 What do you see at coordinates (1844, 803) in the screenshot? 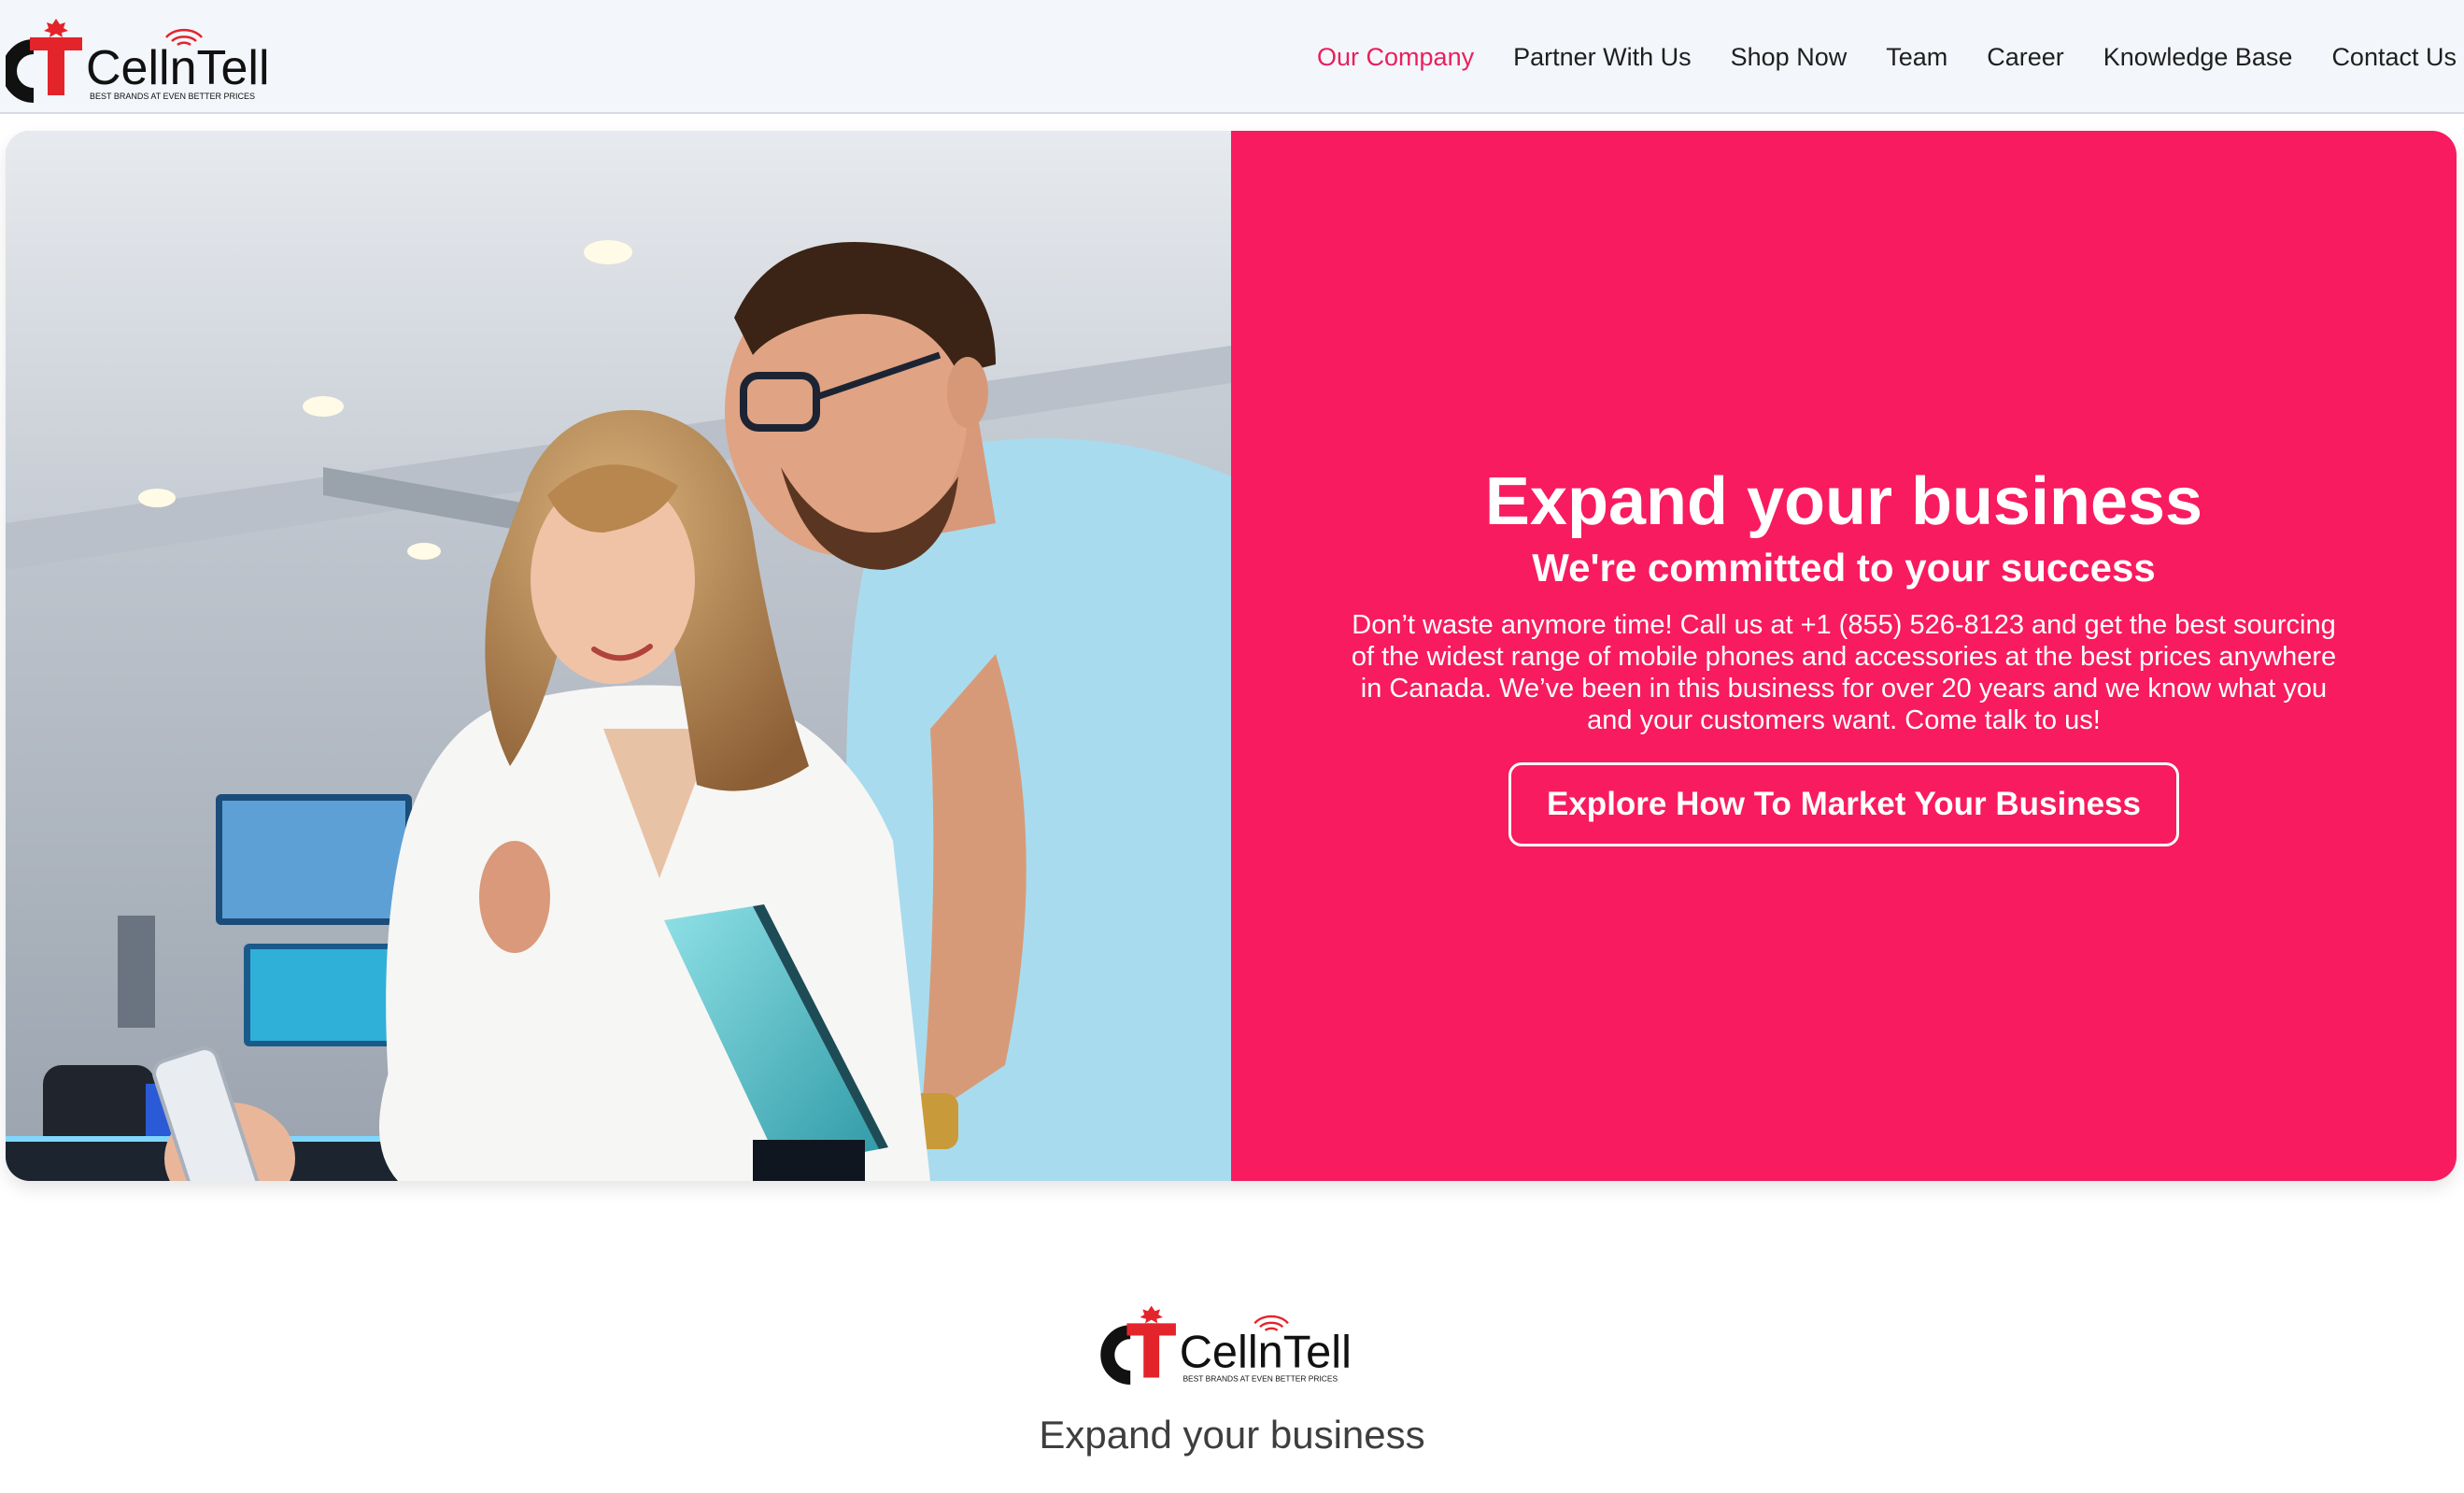
I see `explore-marketing-button: Explore How To Market Your Business` at bounding box center [1844, 803].